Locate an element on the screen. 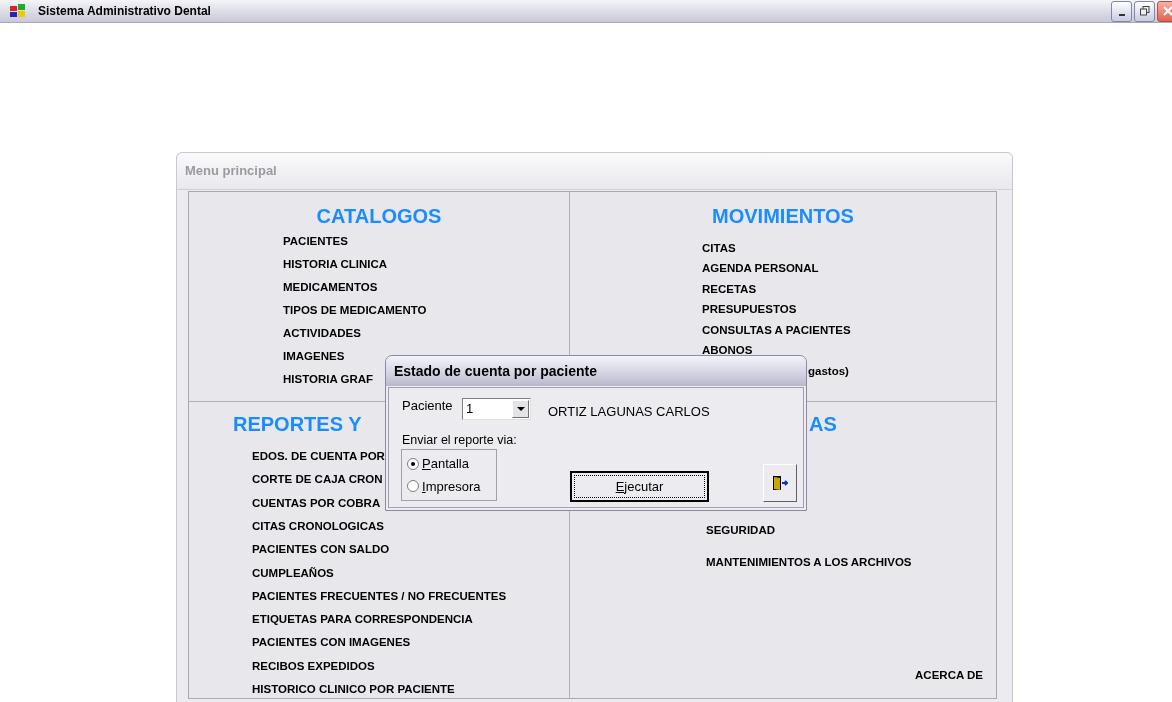 This screenshot has width=1172, height=702. menu-item: ABONOS is located at coordinates (727, 351).